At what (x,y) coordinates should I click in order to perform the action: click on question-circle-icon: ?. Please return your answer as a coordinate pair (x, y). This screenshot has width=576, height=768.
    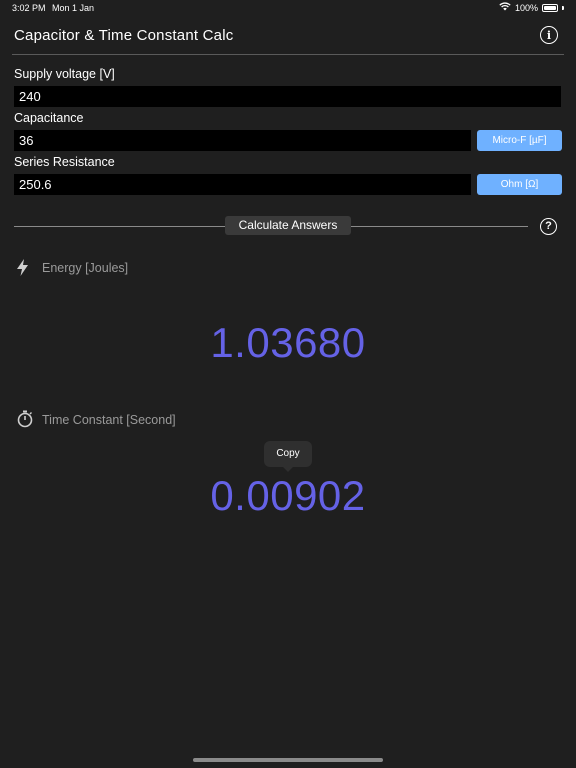
    Looking at the image, I should click on (548, 226).